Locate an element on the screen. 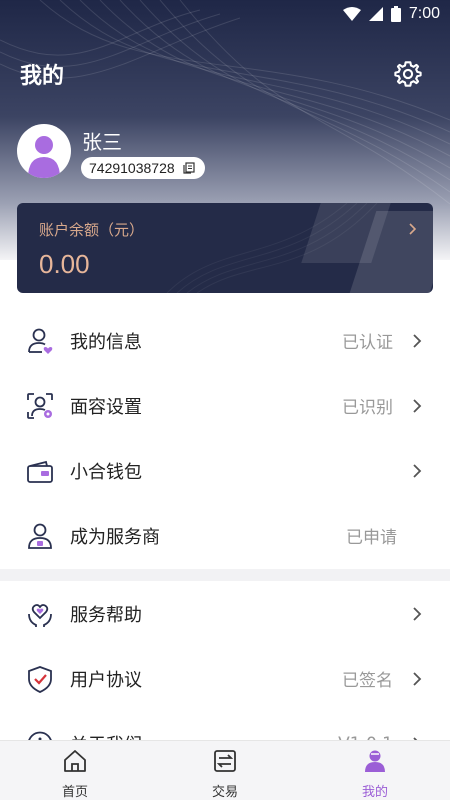  balance-card: 账户余额（元） 0.00 is located at coordinates (225, 248).